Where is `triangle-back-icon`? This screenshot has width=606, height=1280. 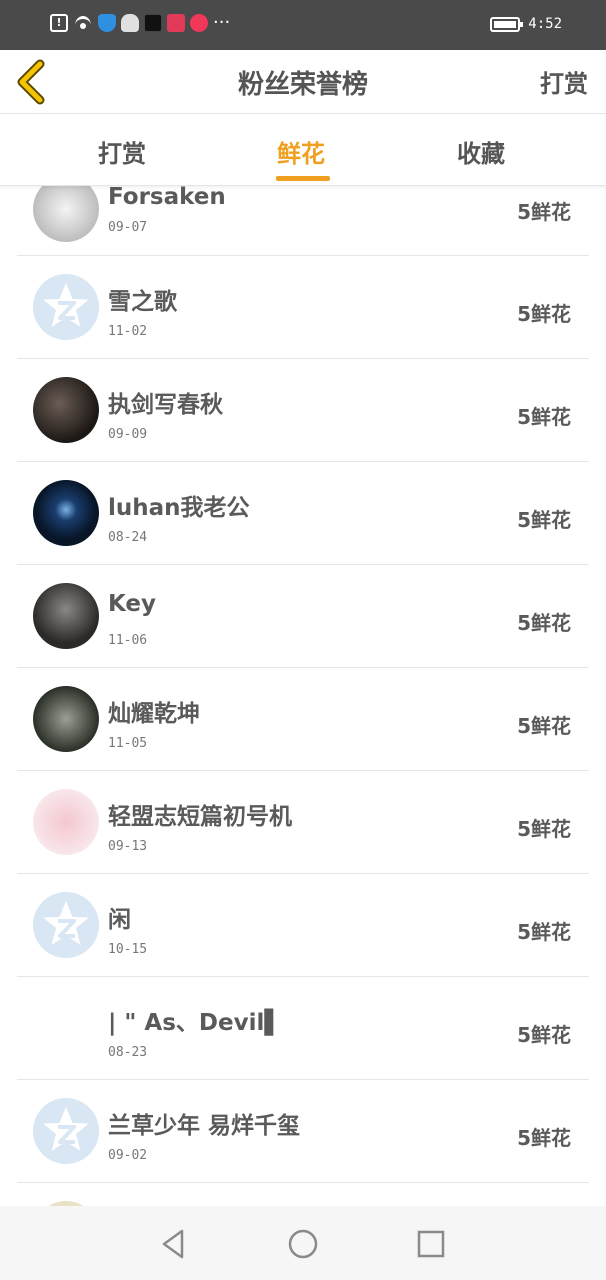
triangle-back-icon is located at coordinates (173, 1244).